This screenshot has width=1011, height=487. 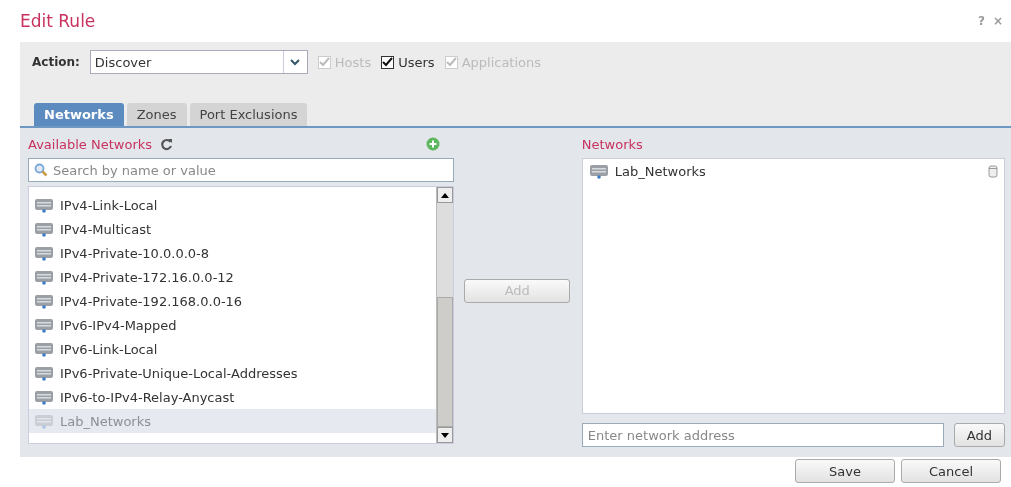 What do you see at coordinates (167, 144) in the screenshot?
I see `refresh-icon` at bounding box center [167, 144].